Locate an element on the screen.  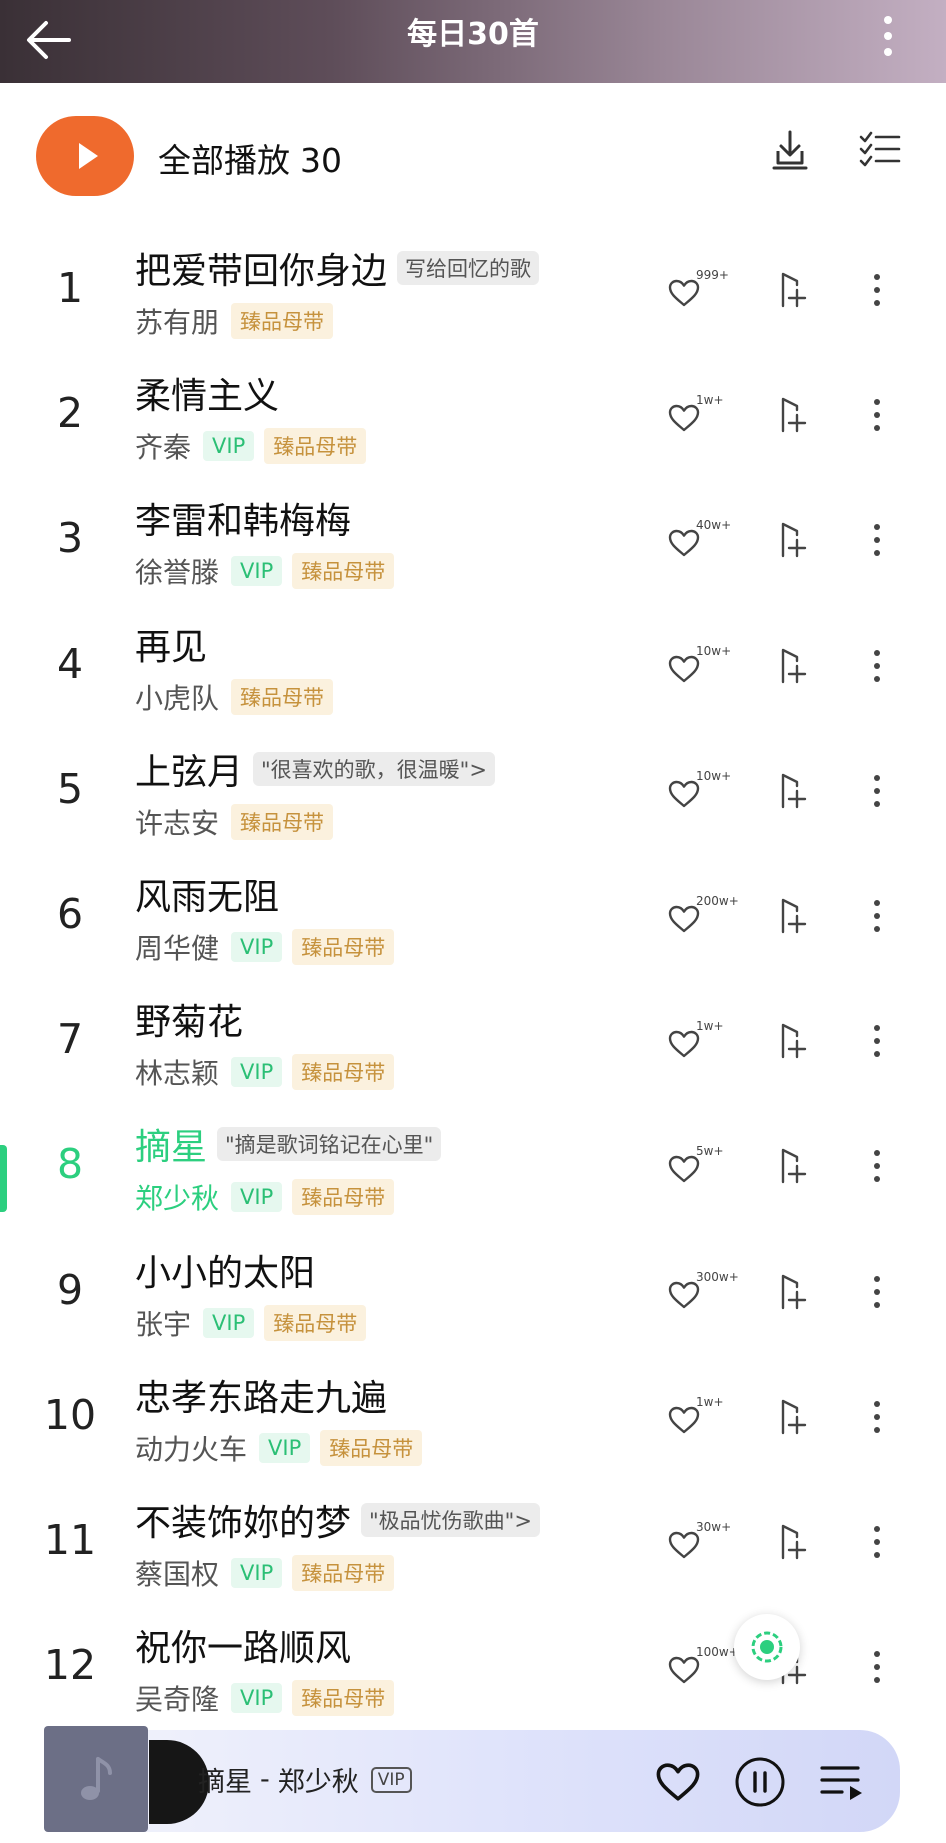
song-artist: 齐秦 is located at coordinates (163, 446).